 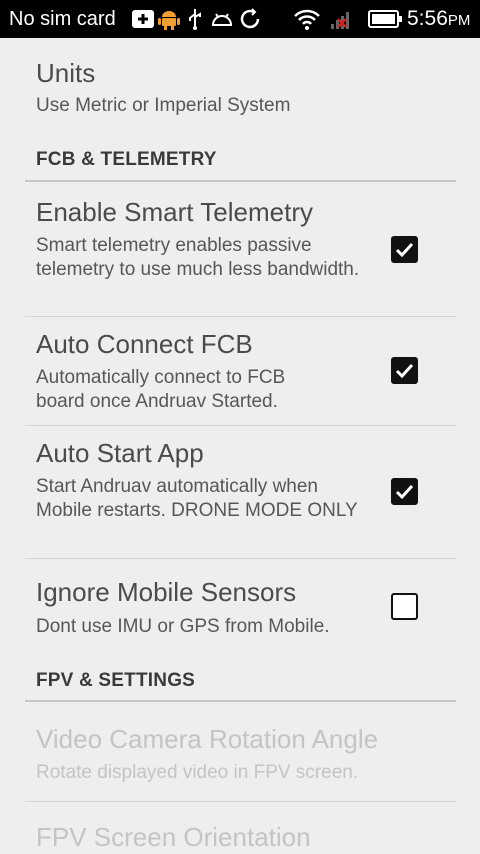 What do you see at coordinates (427, 18) in the screenshot?
I see `clock-time: 5:56` at bounding box center [427, 18].